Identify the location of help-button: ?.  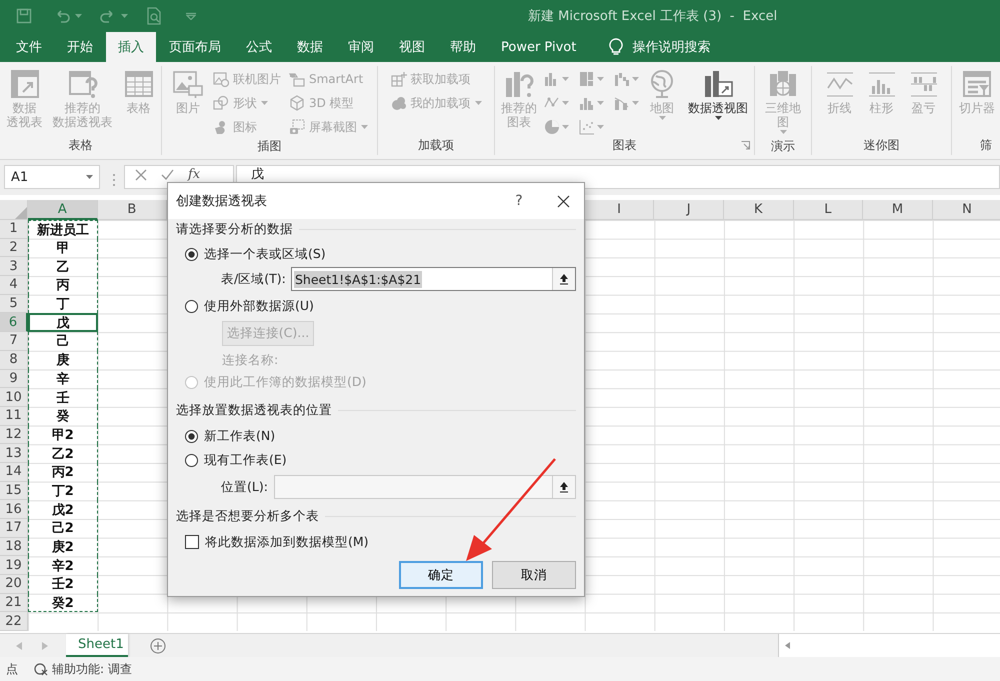
(519, 201).